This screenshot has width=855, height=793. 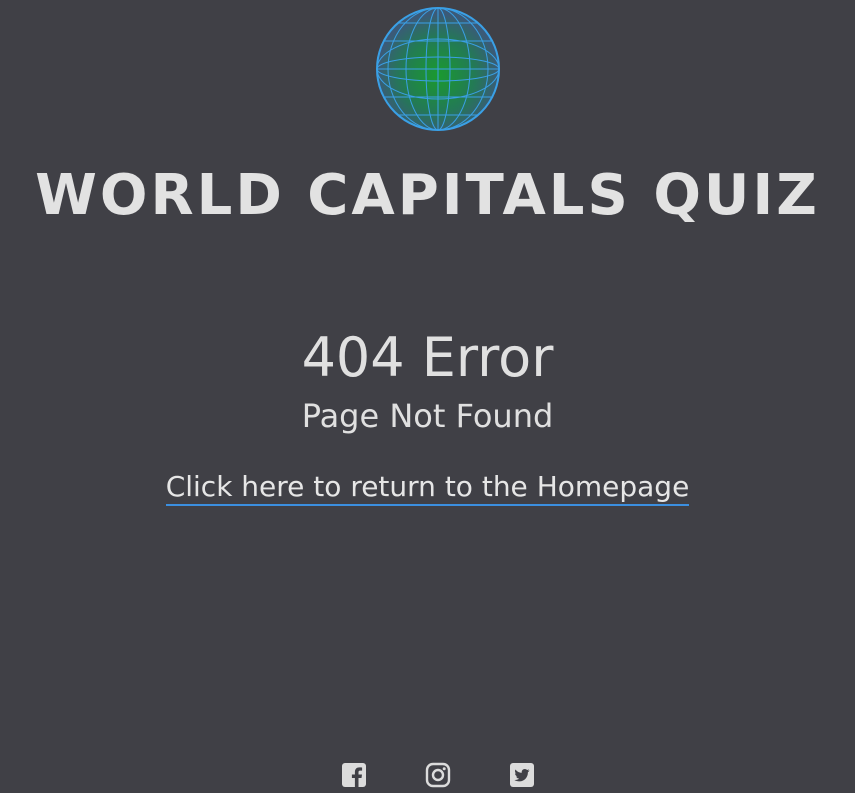 I want to click on error-message: Page Not Found, so click(x=427, y=416).